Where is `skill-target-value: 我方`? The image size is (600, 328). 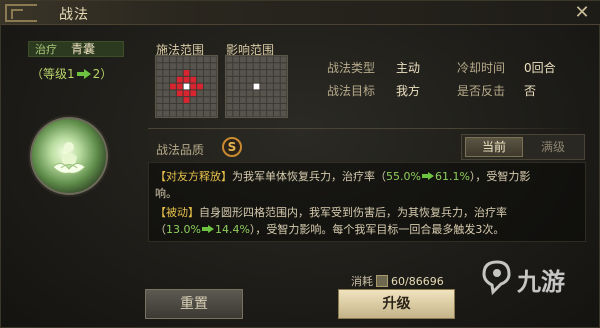 skill-target-value: 我方 is located at coordinates (408, 91).